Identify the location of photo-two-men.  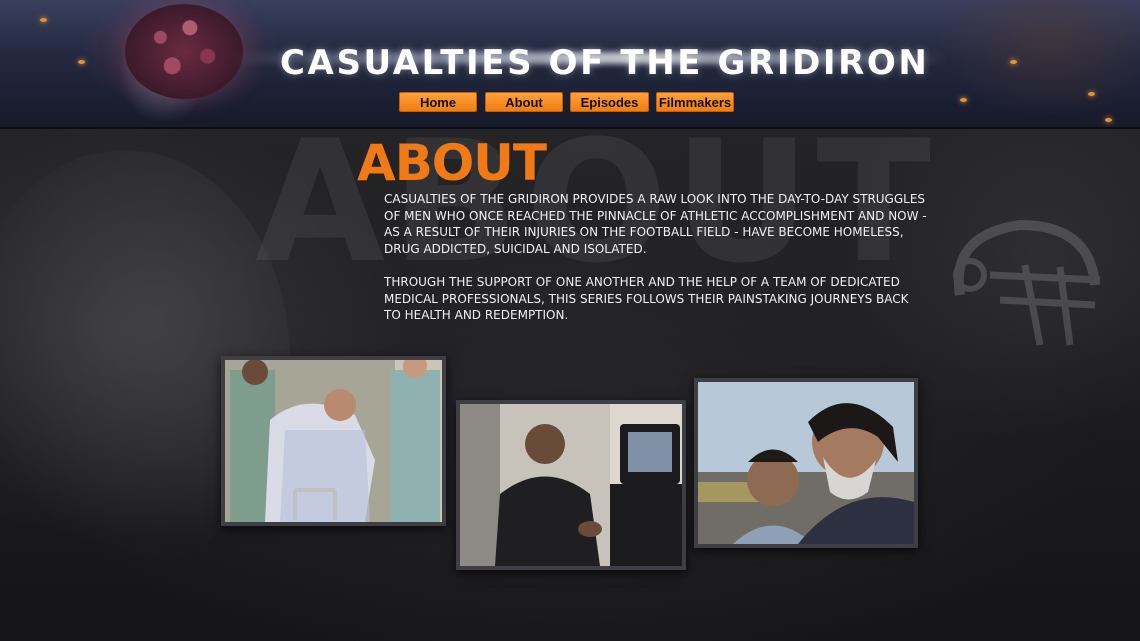
(806, 463).